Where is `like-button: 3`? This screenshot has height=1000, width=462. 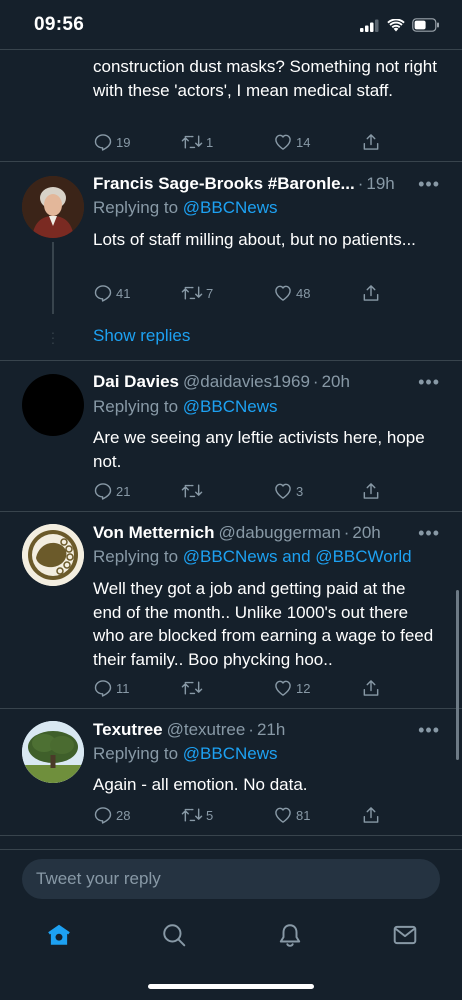 like-button: 3 is located at coordinates (288, 491).